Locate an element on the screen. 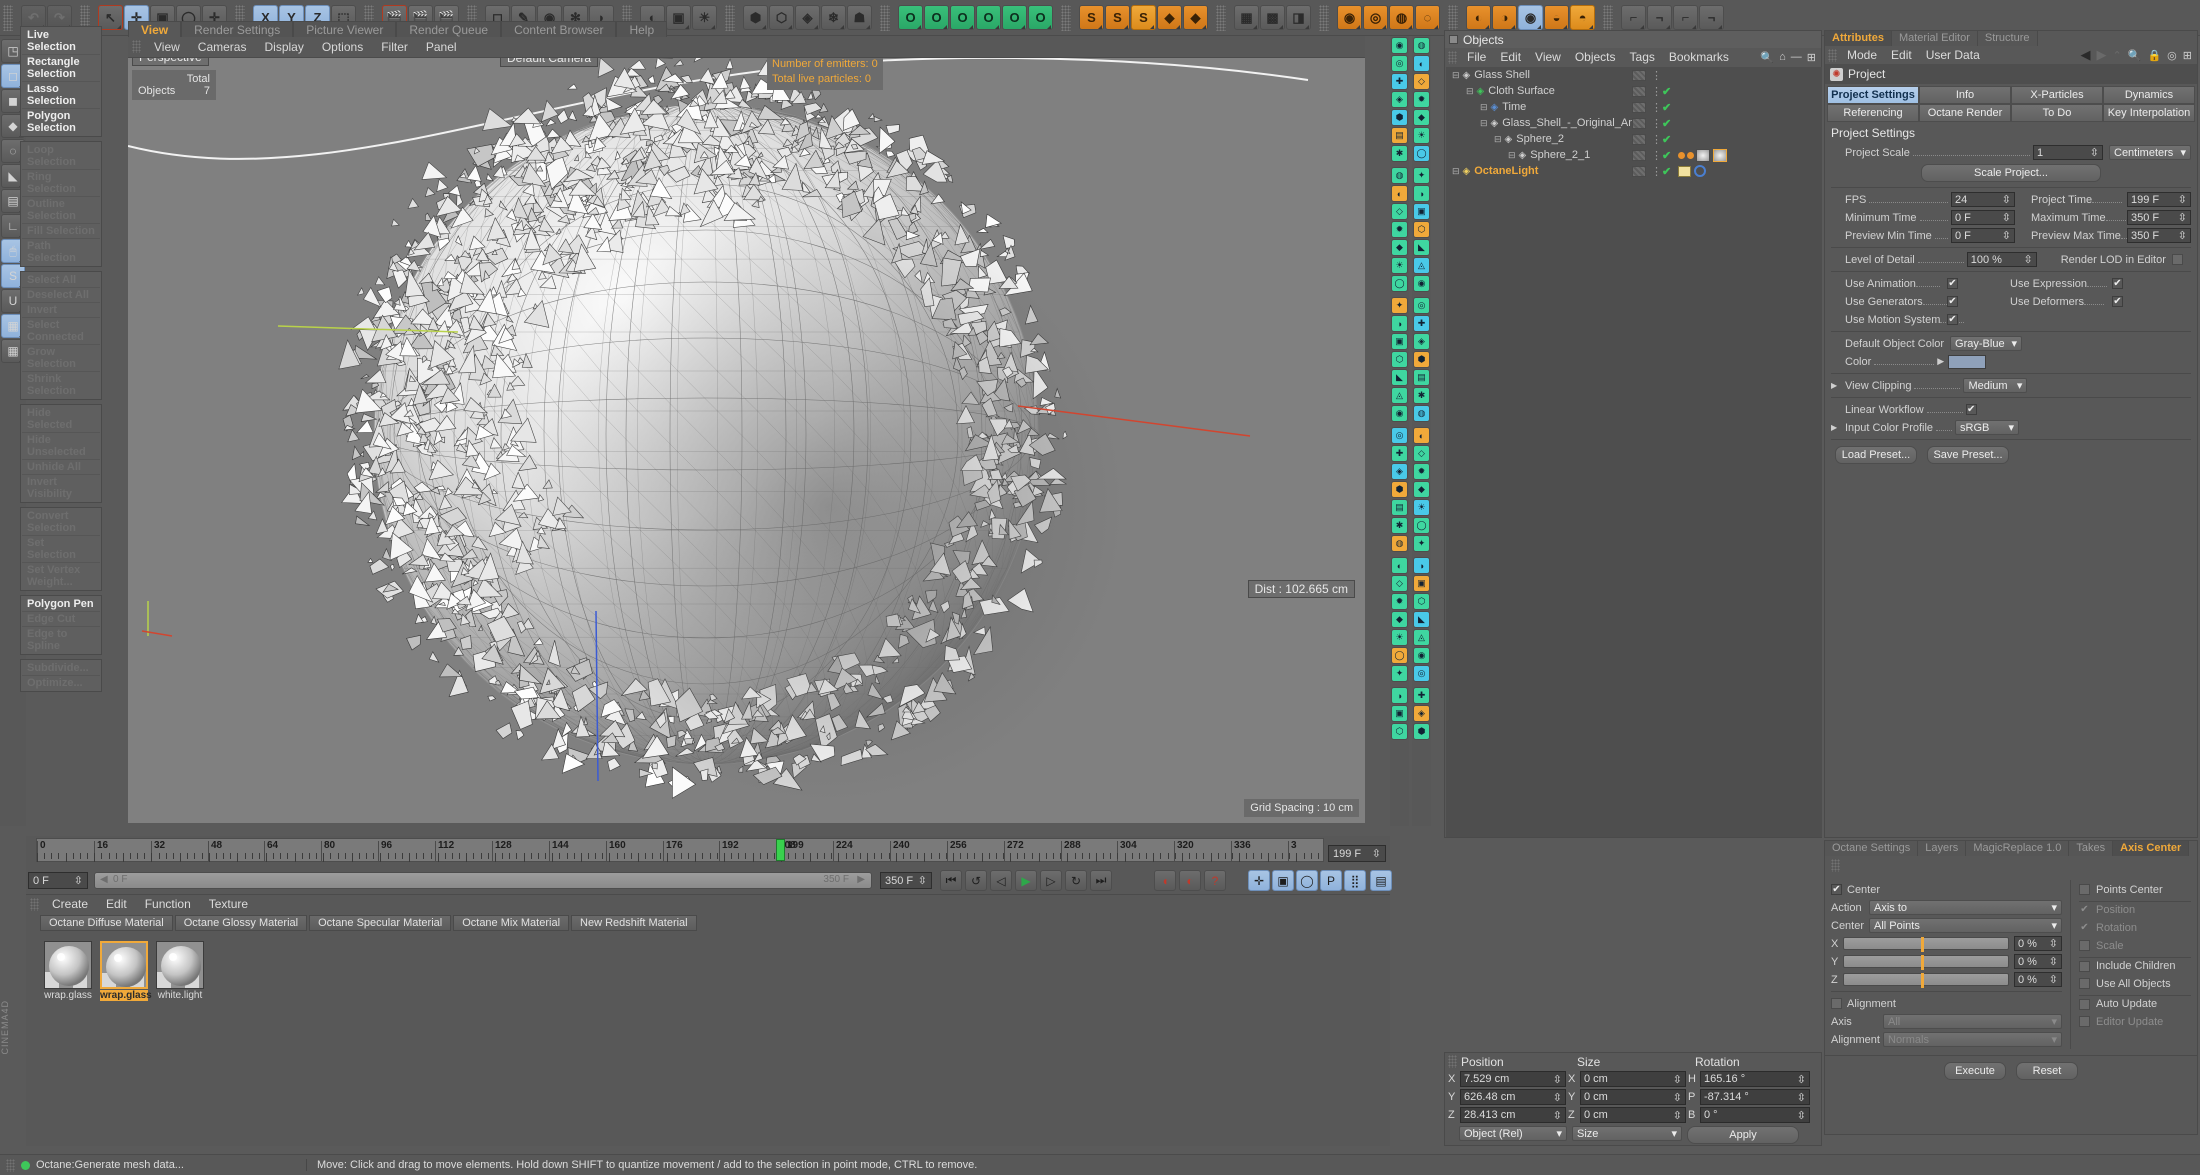 The image size is (2200, 1175). script-s2-icon: S is located at coordinates (1117, 17).